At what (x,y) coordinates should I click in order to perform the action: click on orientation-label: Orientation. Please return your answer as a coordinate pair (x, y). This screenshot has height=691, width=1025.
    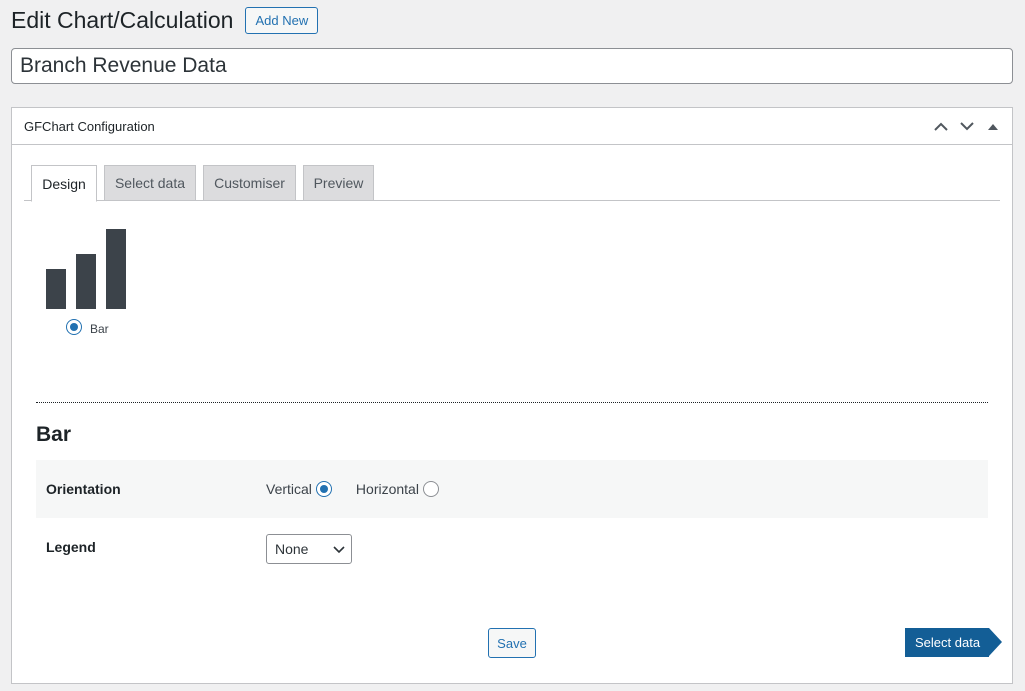
    Looking at the image, I should click on (83, 489).